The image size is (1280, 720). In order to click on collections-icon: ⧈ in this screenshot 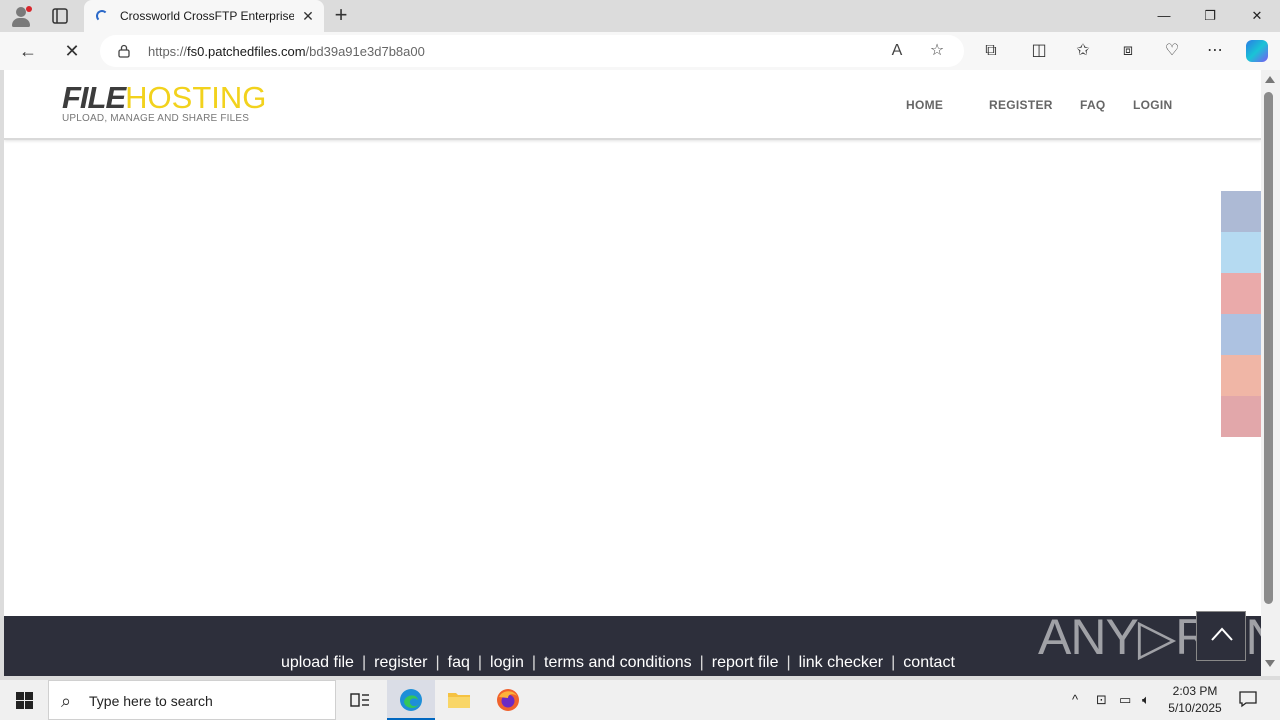, I will do `click(1128, 51)`.